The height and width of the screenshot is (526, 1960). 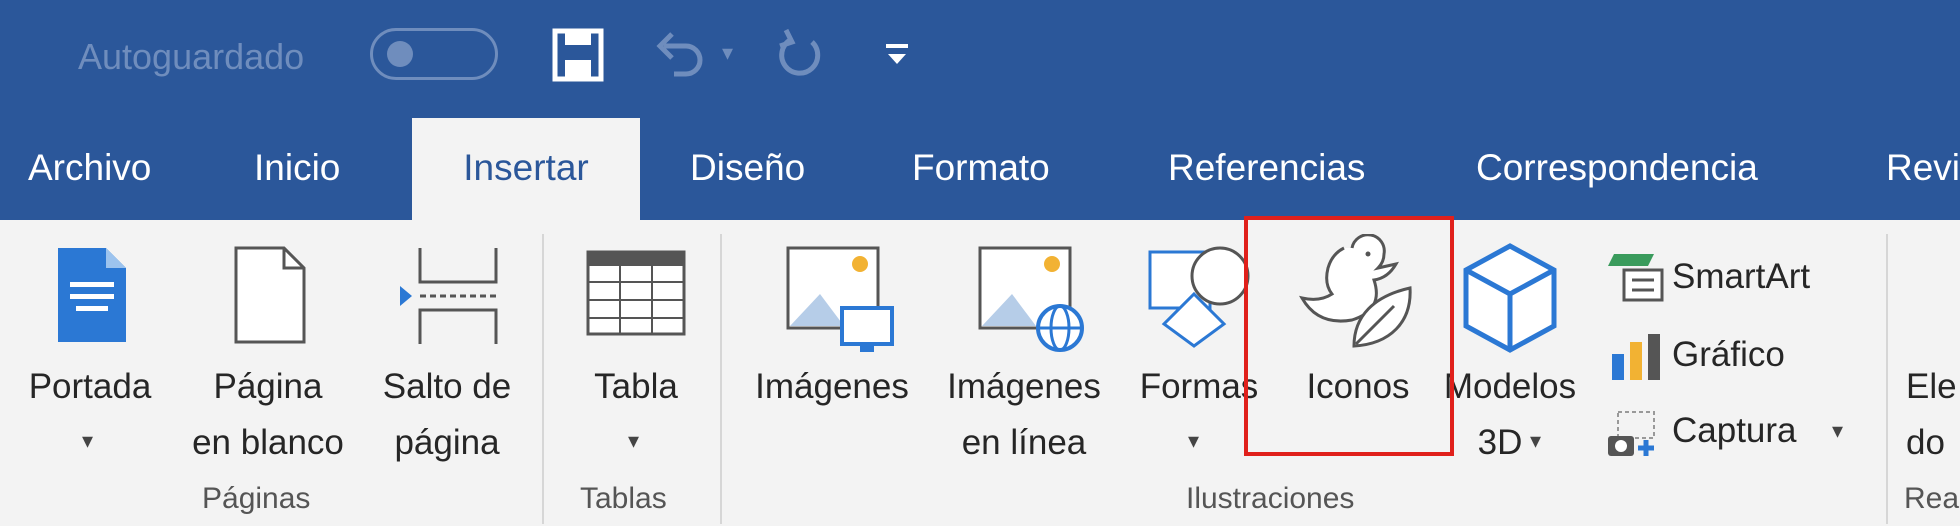 I want to click on tab-revisar: Revi, so click(x=1923, y=169).